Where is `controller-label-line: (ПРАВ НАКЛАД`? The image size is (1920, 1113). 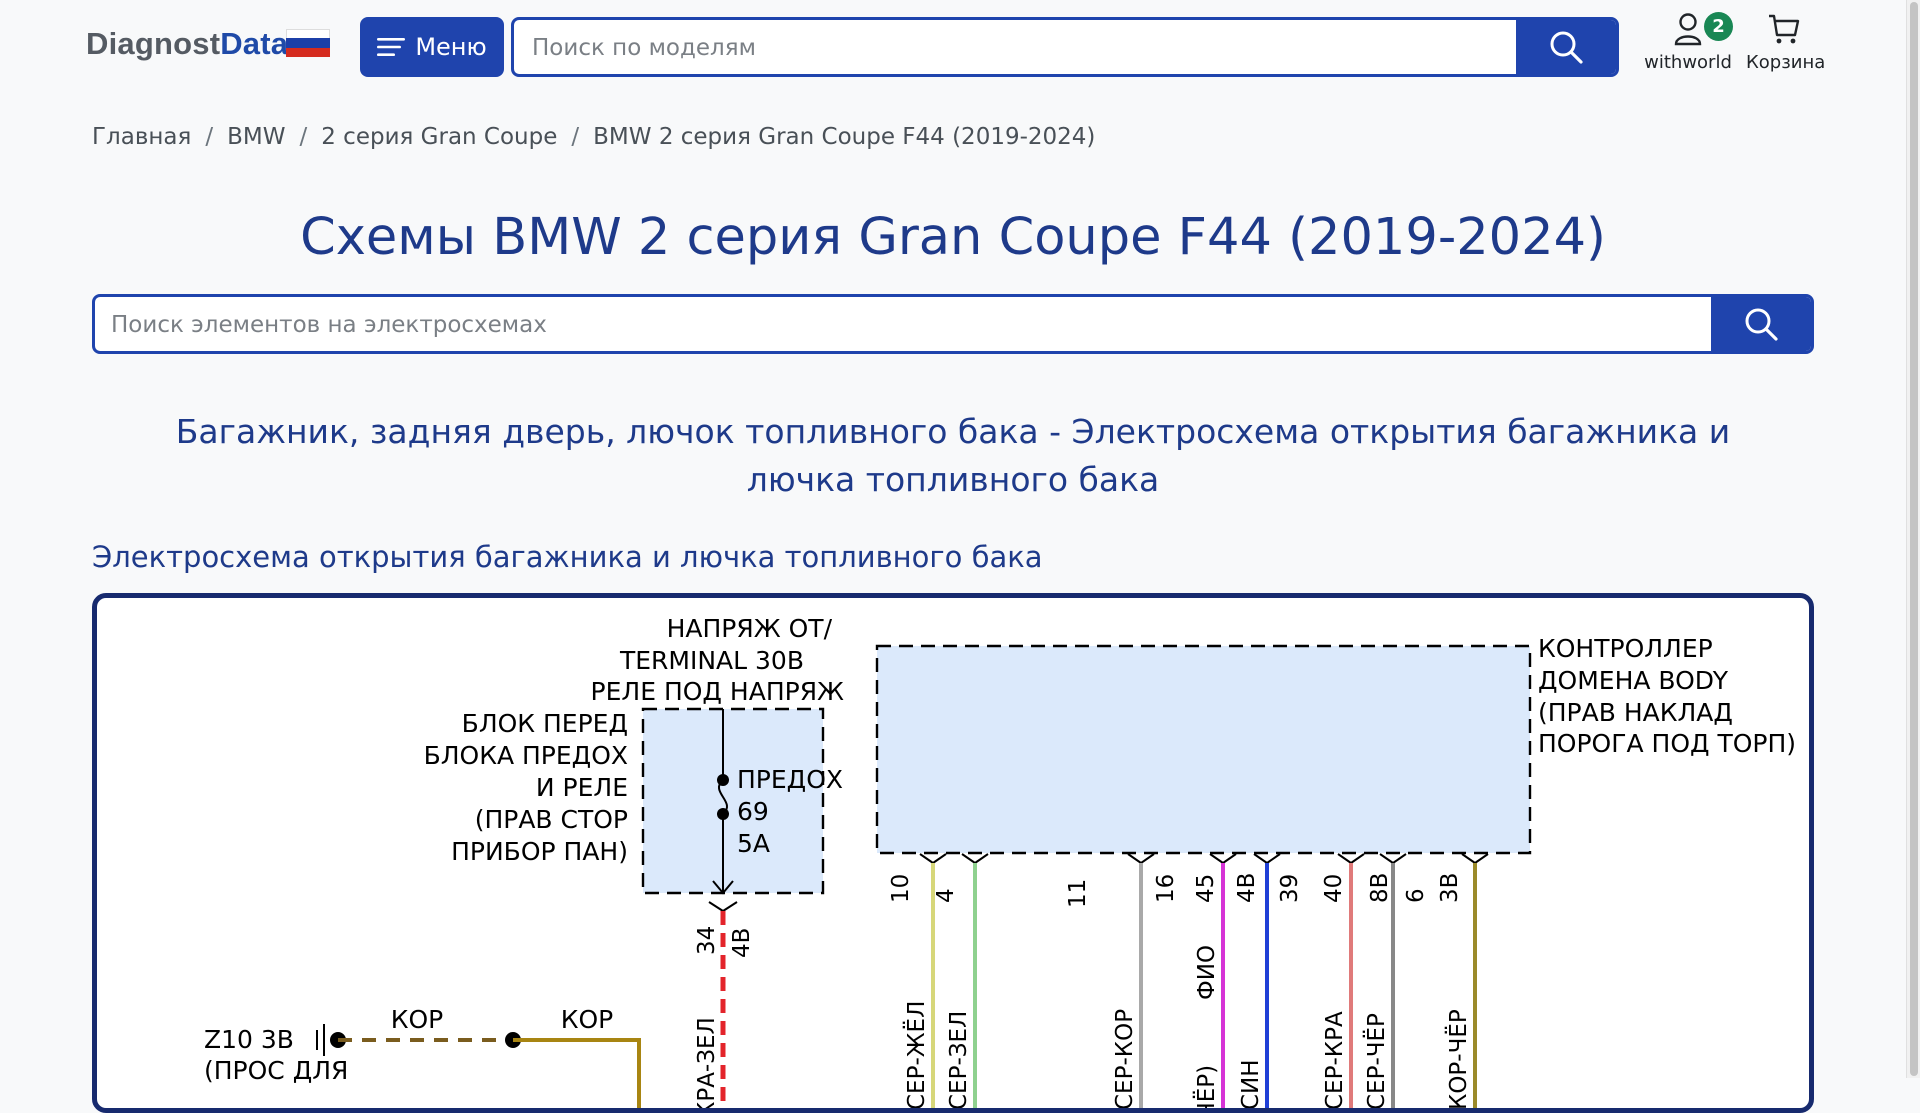 controller-label-line: (ПРАВ НАКЛАД is located at coordinates (1635, 712).